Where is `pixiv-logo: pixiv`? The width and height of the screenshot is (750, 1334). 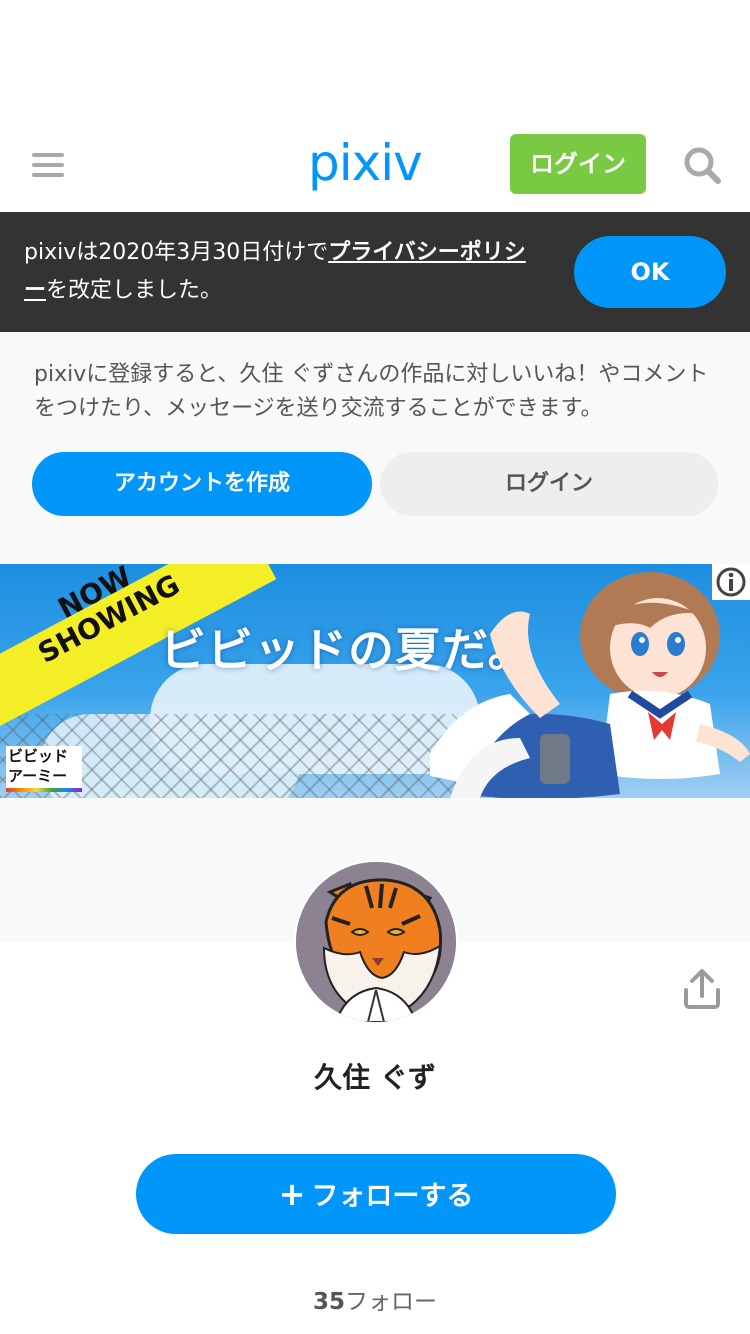 pixiv-logo: pixiv is located at coordinates (365, 163).